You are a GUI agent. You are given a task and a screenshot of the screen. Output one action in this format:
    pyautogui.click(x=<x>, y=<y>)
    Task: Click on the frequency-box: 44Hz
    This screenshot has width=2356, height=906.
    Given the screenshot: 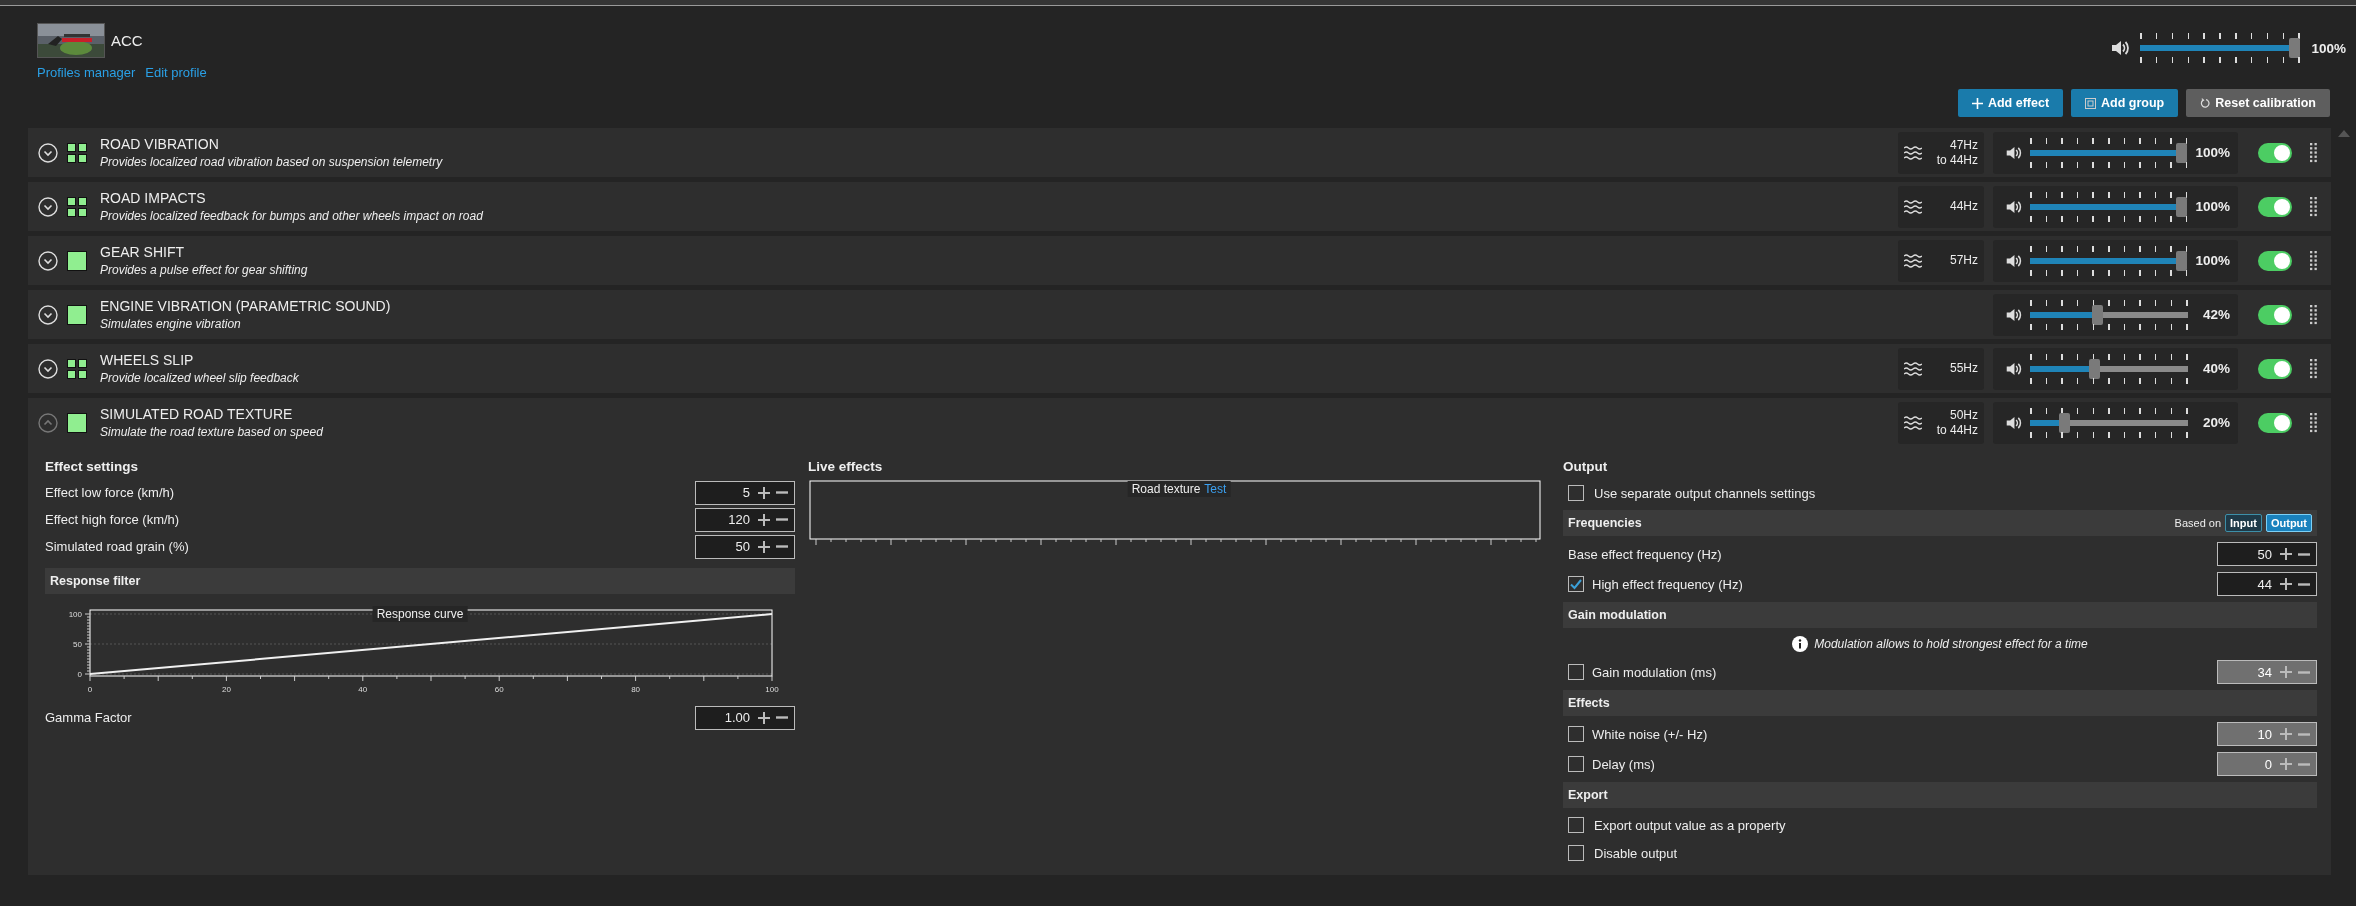 What is the action you would take?
    pyautogui.click(x=1941, y=206)
    